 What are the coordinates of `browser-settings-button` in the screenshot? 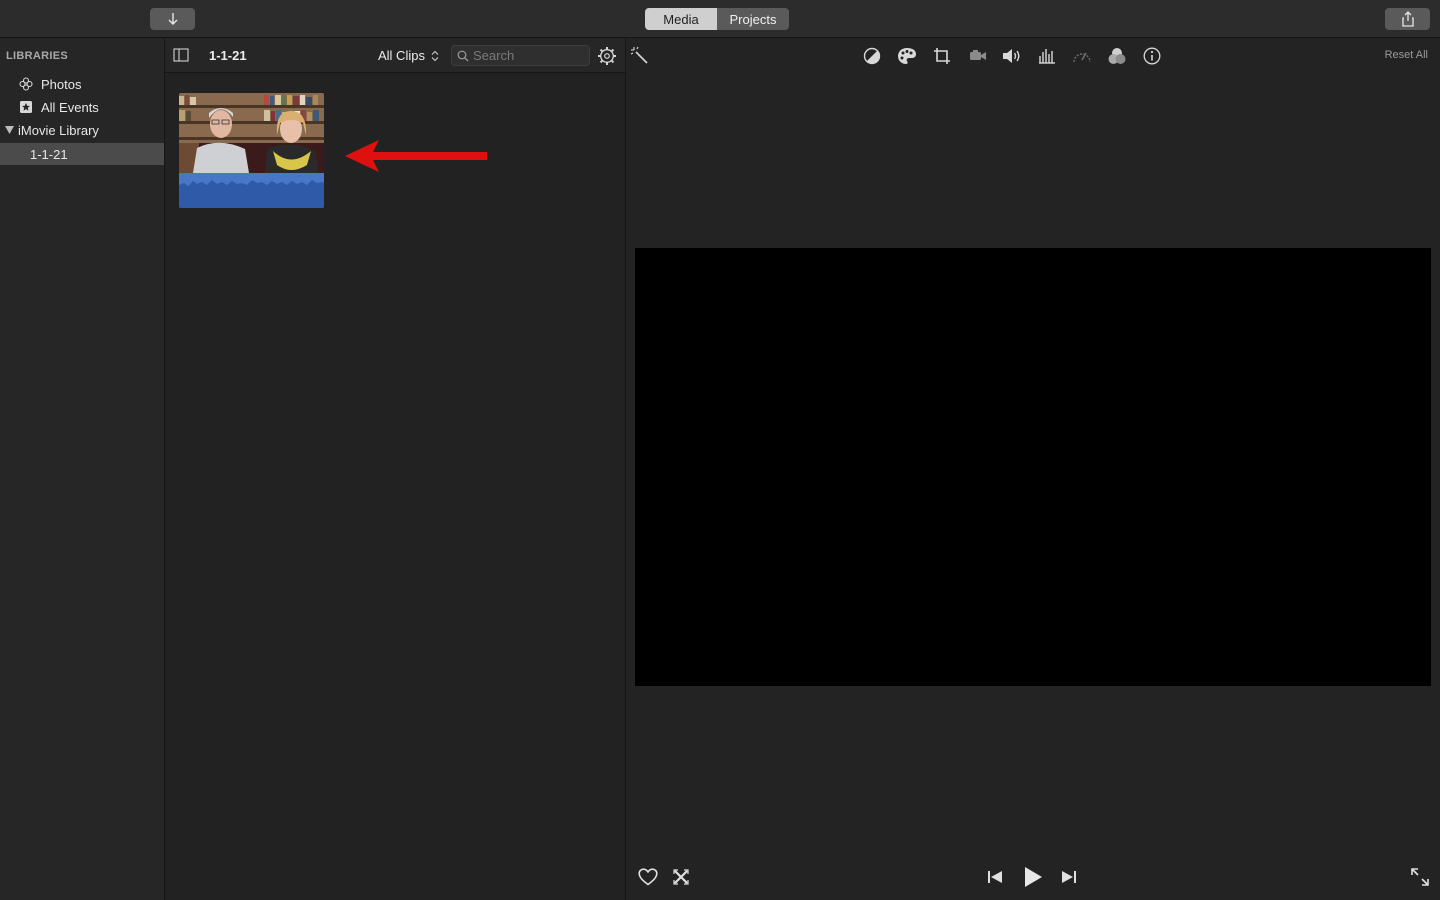 It's located at (607, 56).